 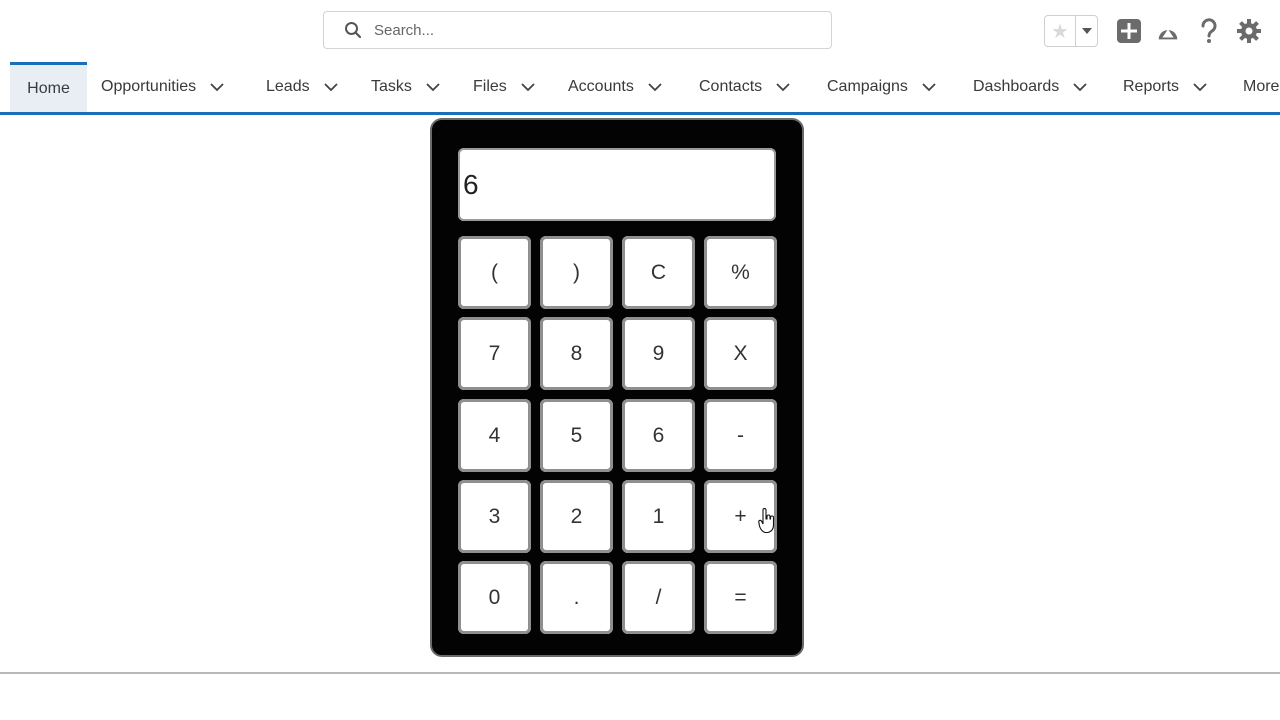 I want to click on nav-item-leads: Leads, so click(x=302, y=87).